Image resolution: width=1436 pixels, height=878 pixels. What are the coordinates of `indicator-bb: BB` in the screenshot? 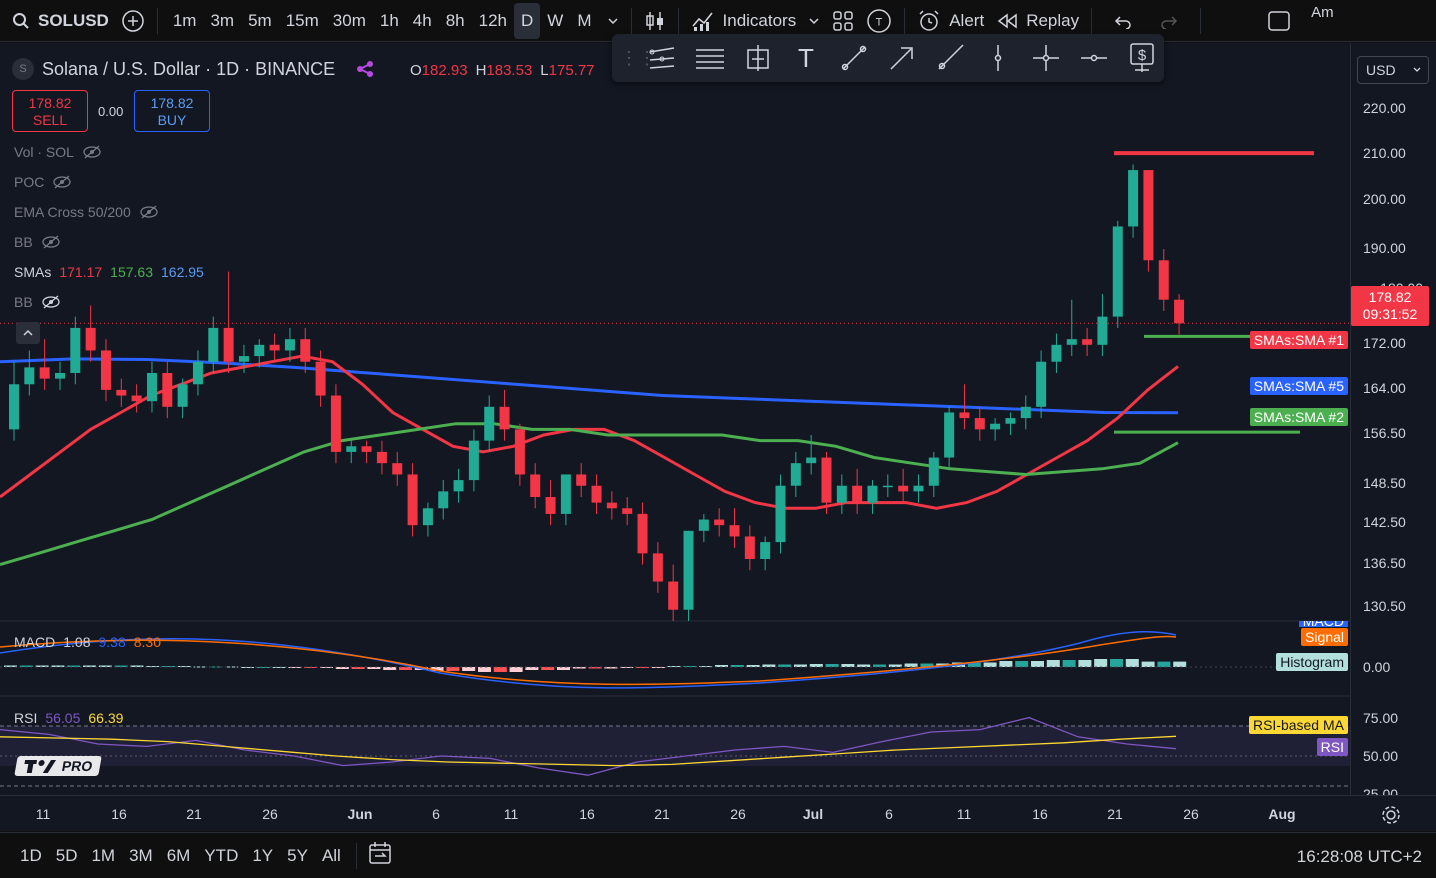 It's located at (37, 242).